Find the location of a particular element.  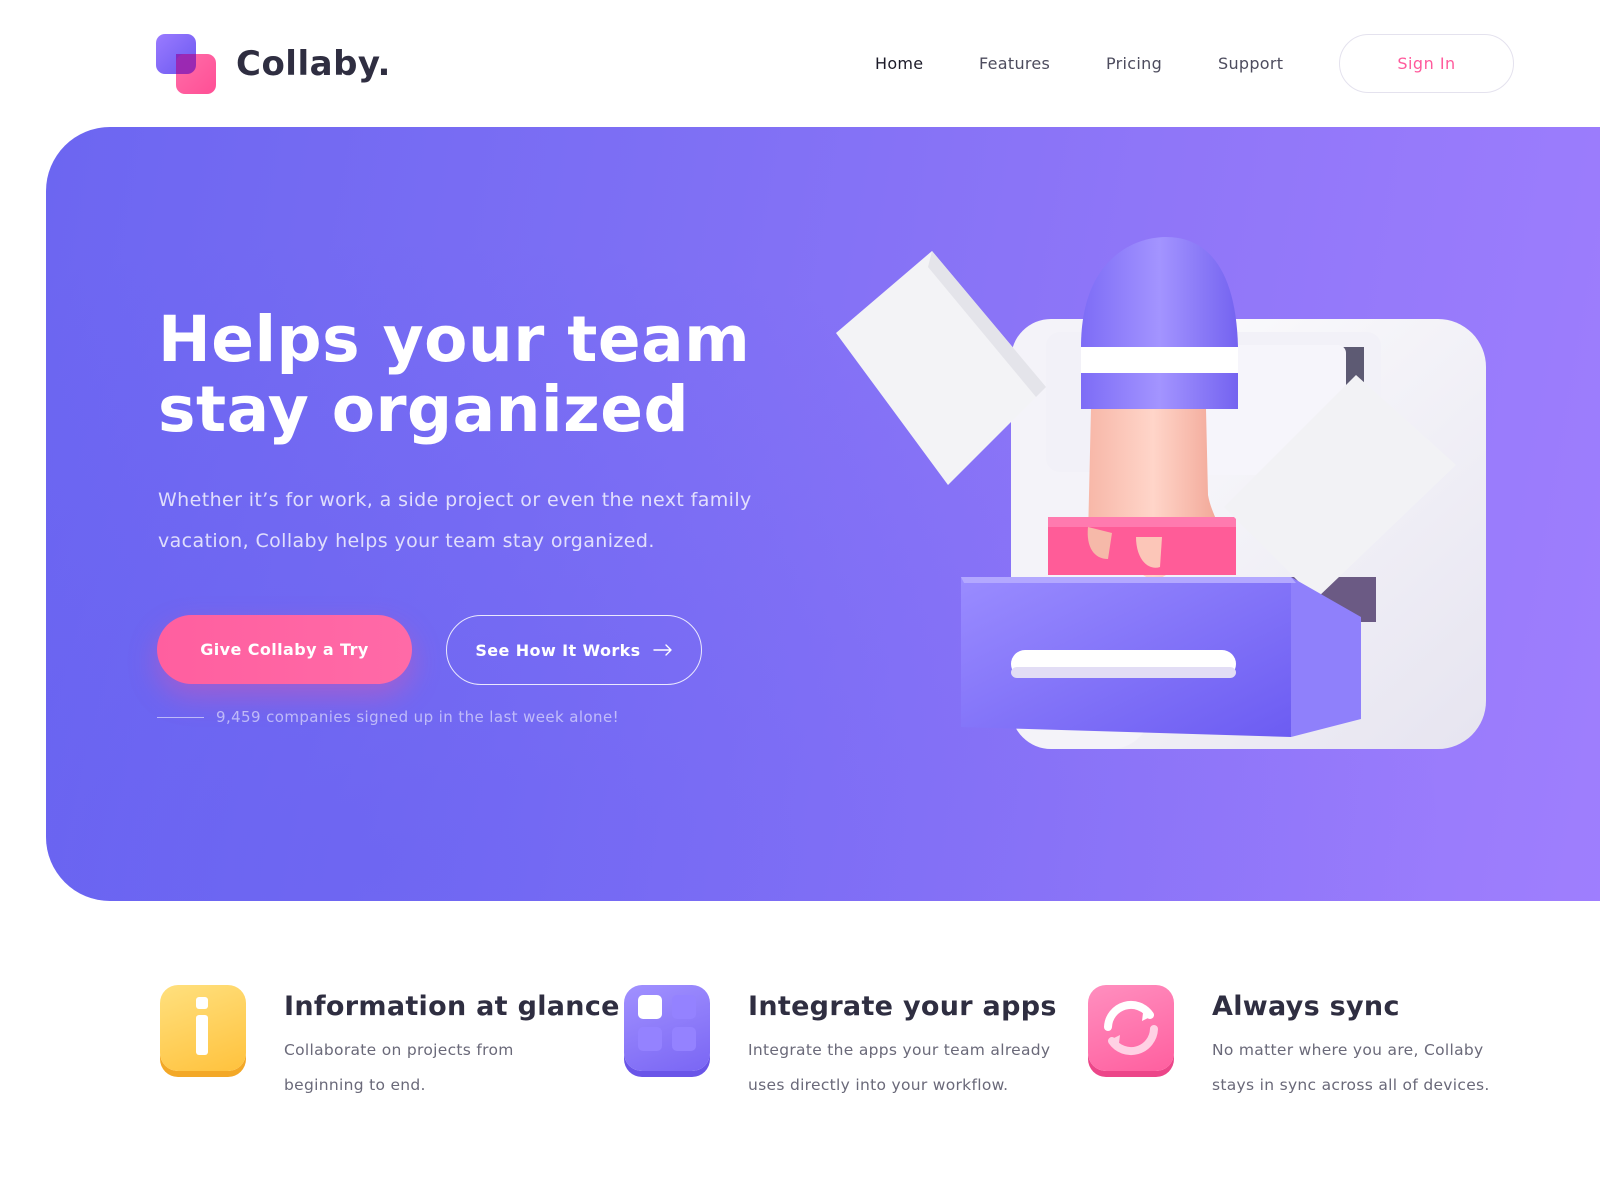

apps-grid-icon is located at coordinates (667, 1028).